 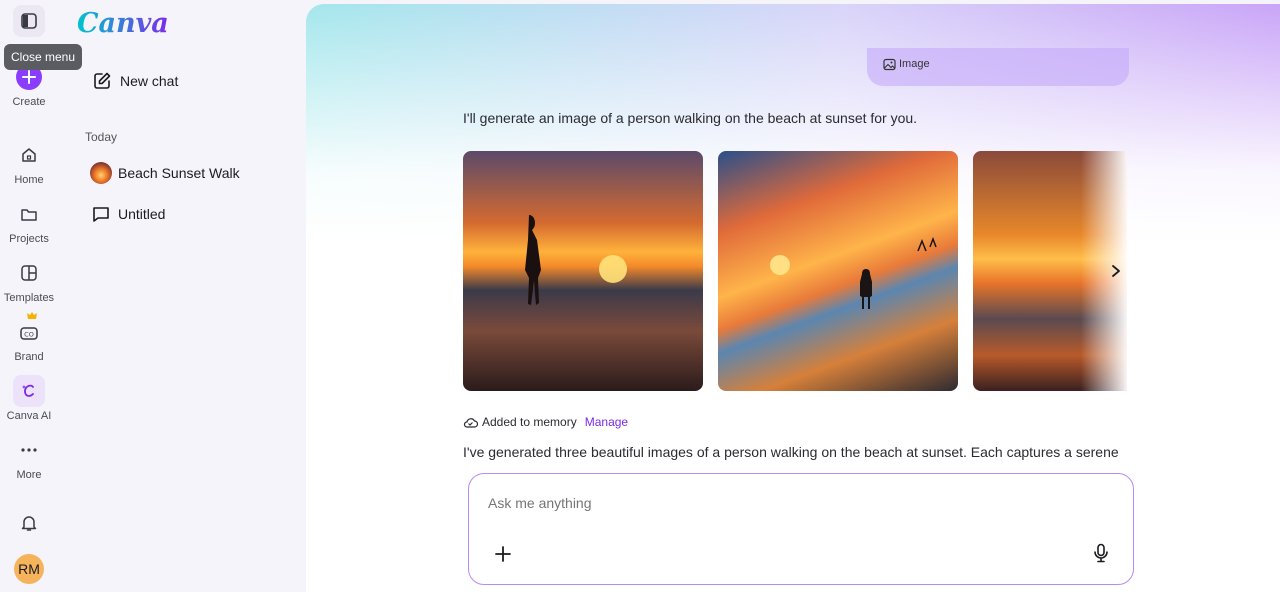 What do you see at coordinates (470, 422) in the screenshot?
I see `cloud-check-icon` at bounding box center [470, 422].